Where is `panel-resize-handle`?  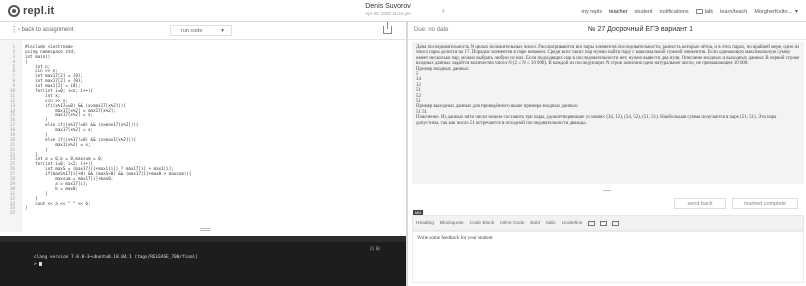
panel-resize-handle is located at coordinates (607, 190).